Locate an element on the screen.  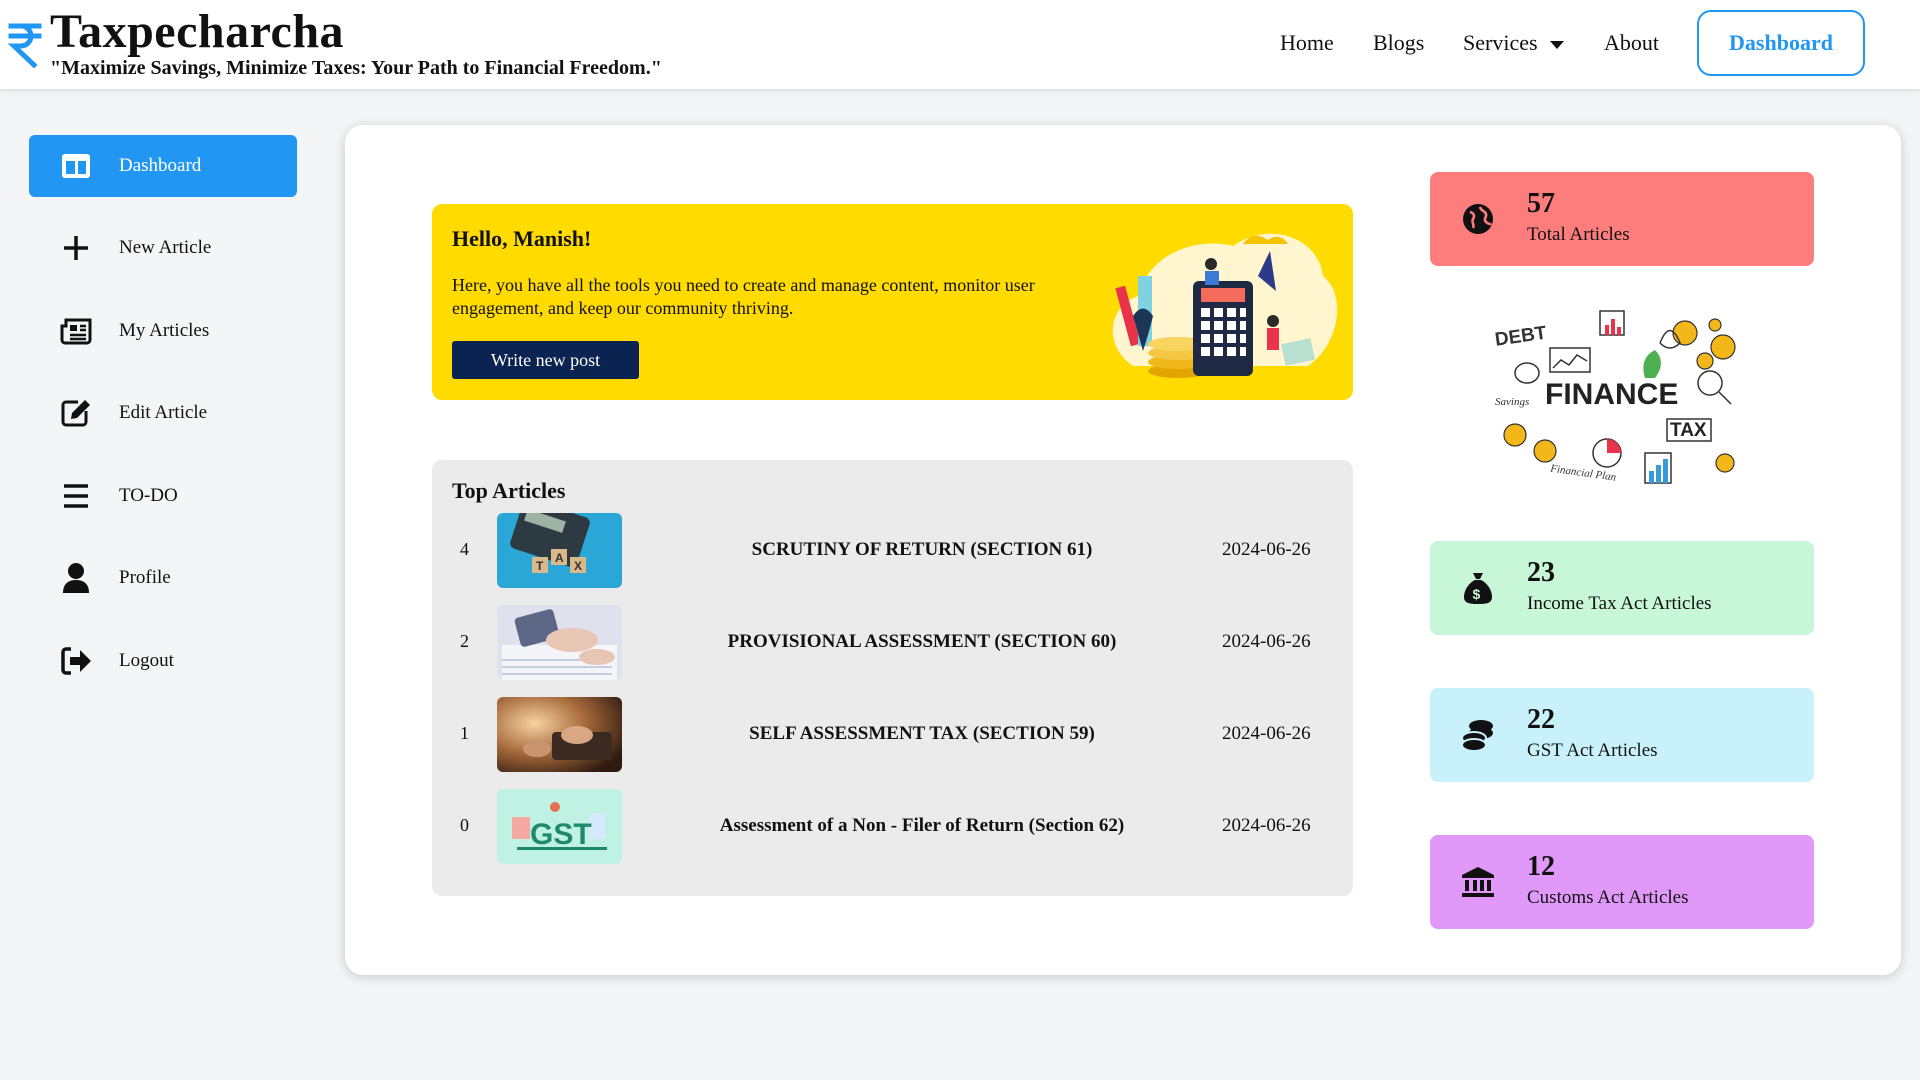
stat-count: 57 is located at coordinates (1541, 203).